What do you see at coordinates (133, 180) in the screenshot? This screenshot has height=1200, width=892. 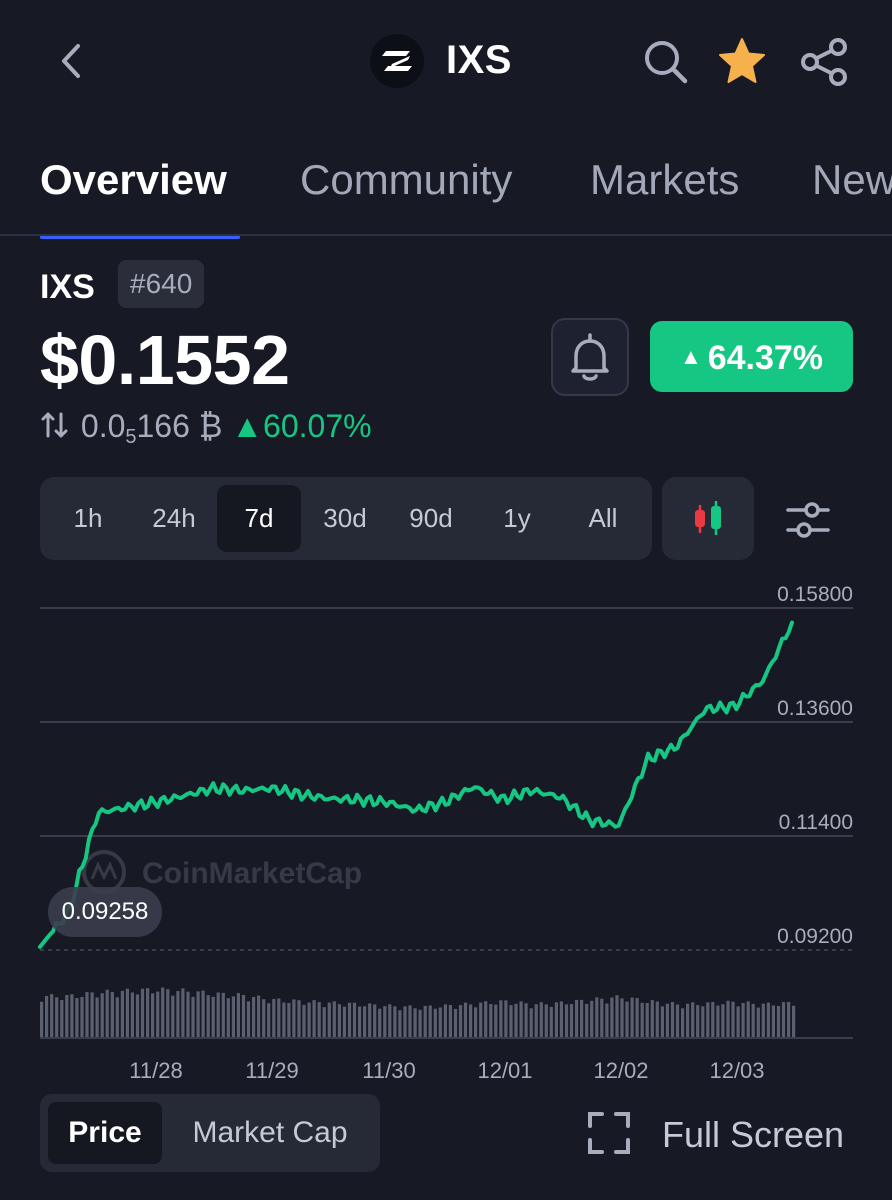 I see `tab-overview: Overview` at bounding box center [133, 180].